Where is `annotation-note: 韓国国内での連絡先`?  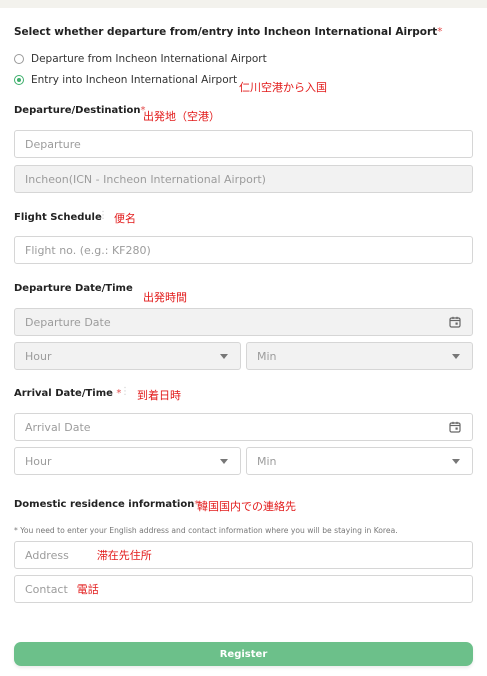
annotation-note: 韓国国内での連絡先 is located at coordinates (246, 506).